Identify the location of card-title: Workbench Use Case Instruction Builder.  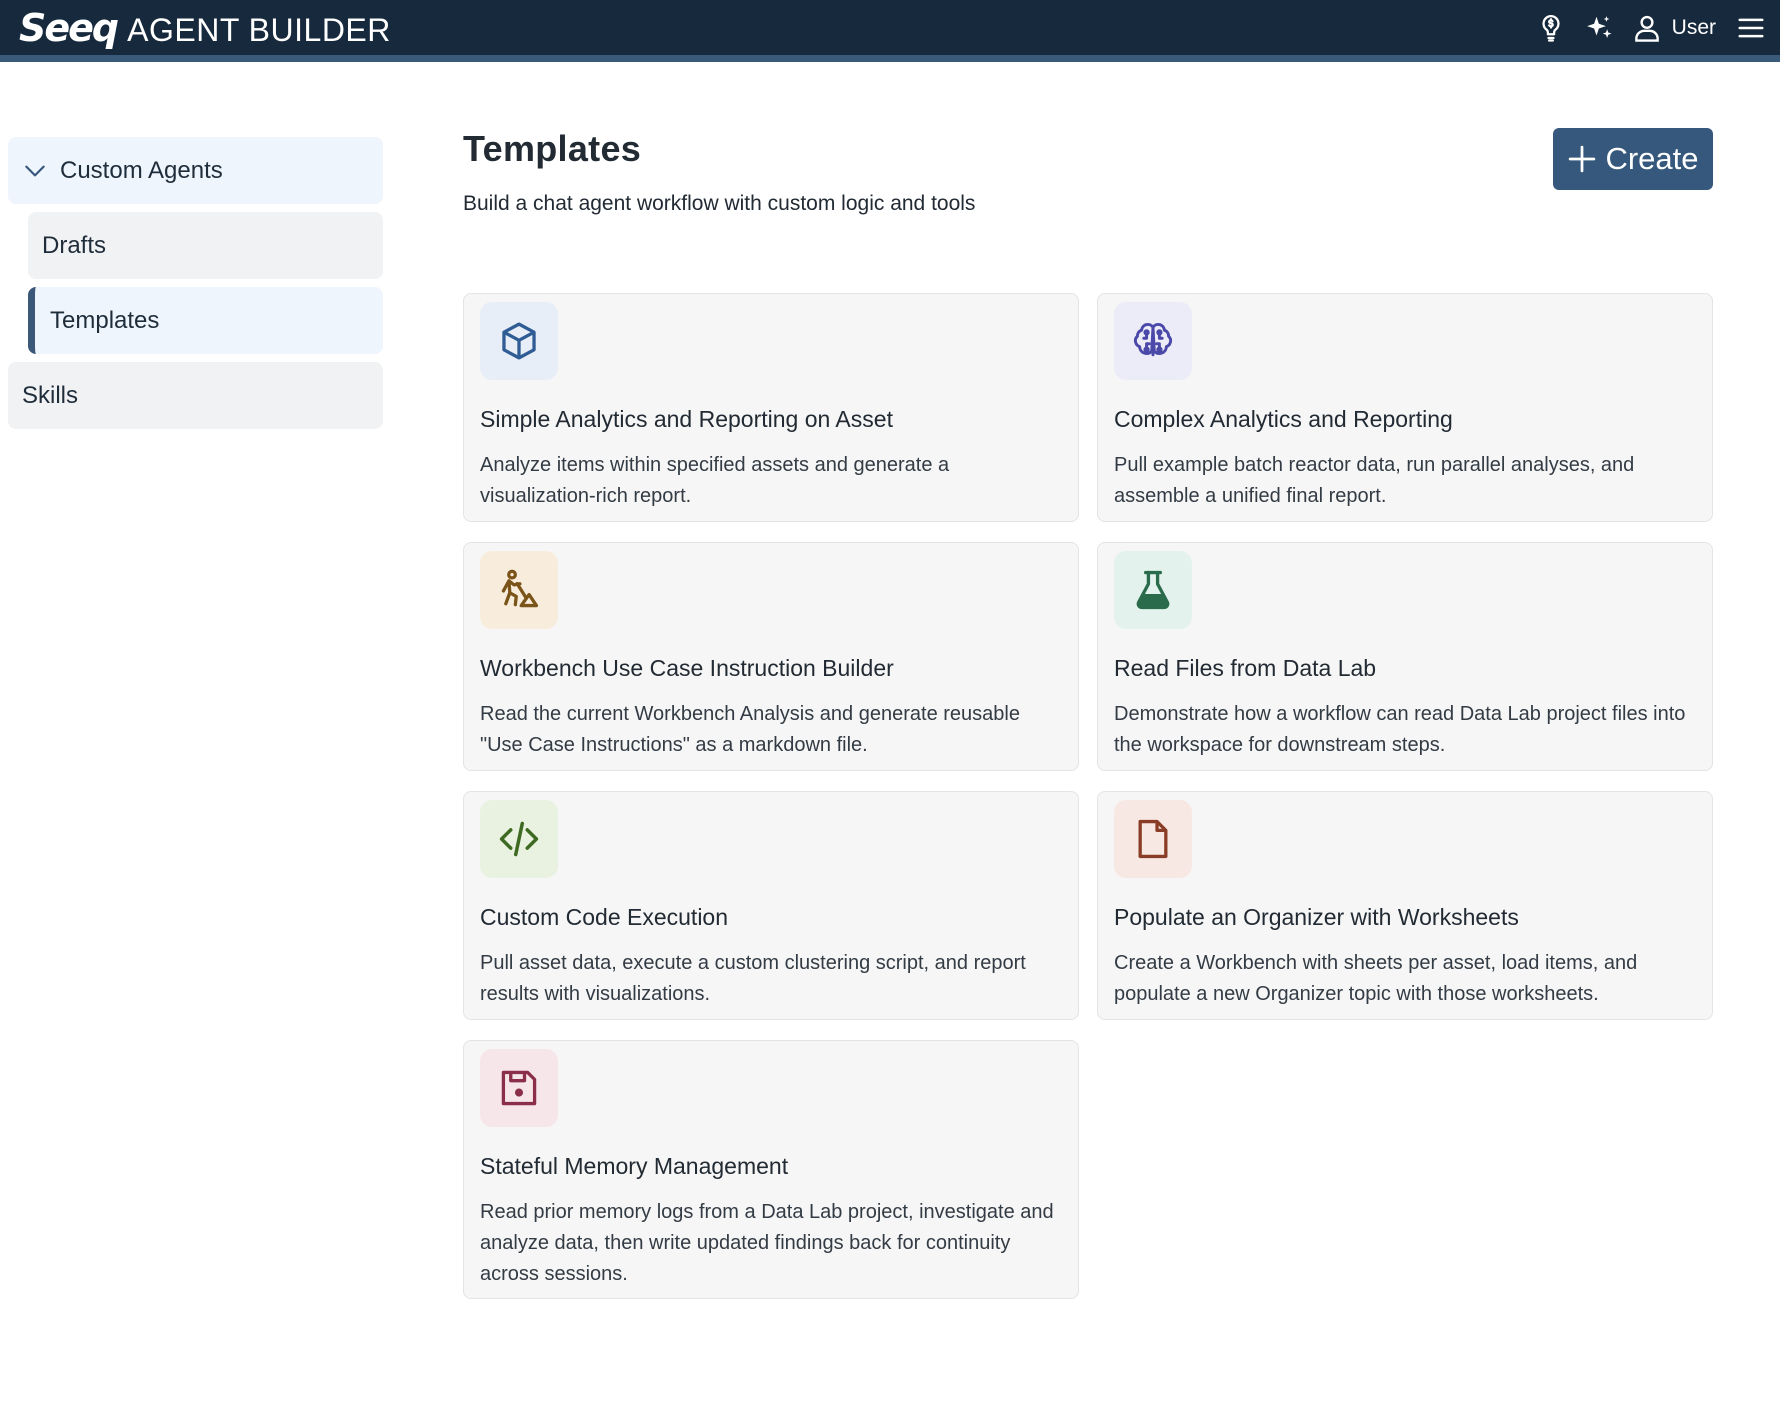
(687, 668).